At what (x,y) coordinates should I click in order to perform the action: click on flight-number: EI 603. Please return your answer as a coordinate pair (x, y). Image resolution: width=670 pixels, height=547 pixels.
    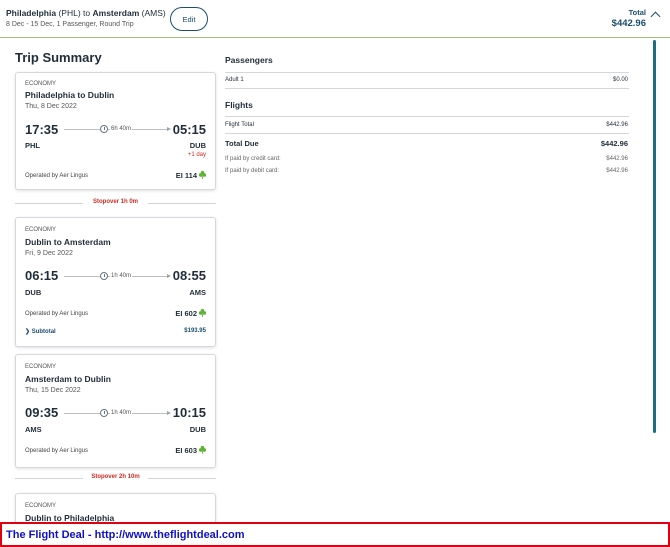
    Looking at the image, I should click on (186, 450).